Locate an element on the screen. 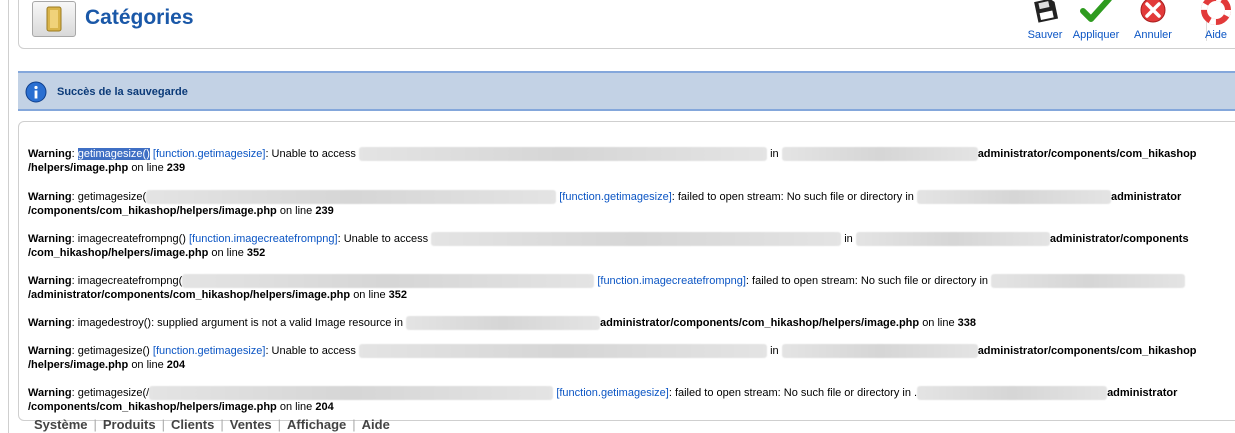 The height and width of the screenshot is (433, 1235). menu-item-produits: Produits is located at coordinates (129, 424).